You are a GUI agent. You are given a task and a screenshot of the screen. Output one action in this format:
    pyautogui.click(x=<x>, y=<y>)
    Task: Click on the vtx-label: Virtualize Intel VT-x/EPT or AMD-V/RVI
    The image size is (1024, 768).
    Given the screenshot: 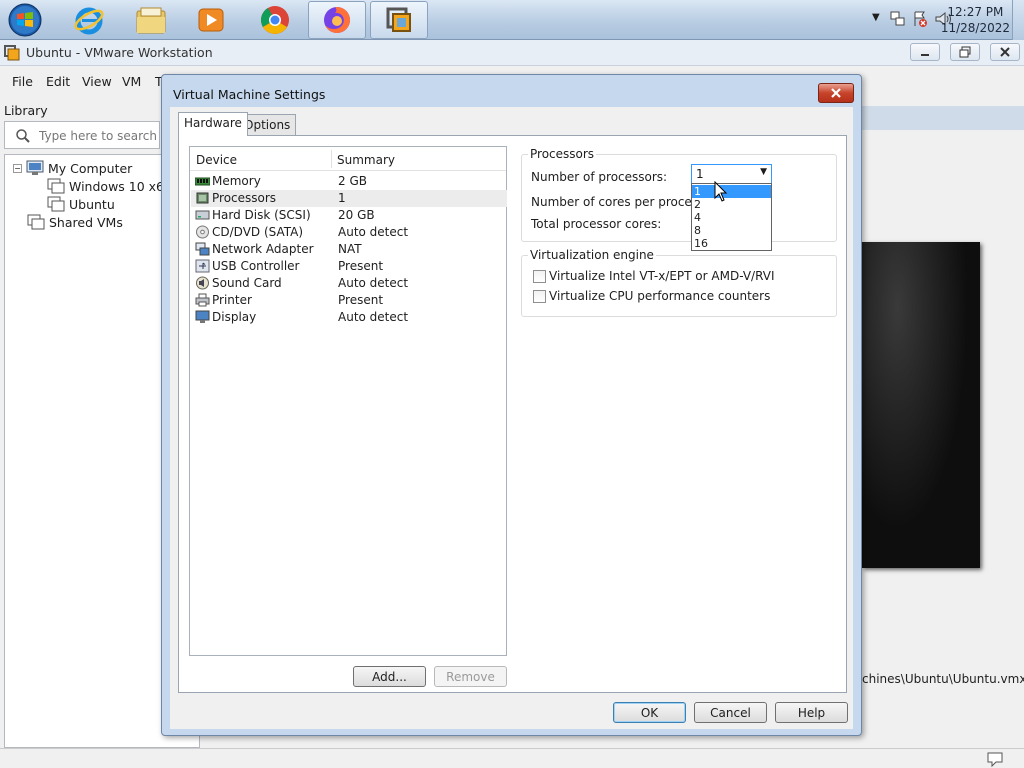 What is the action you would take?
    pyautogui.click(x=662, y=276)
    